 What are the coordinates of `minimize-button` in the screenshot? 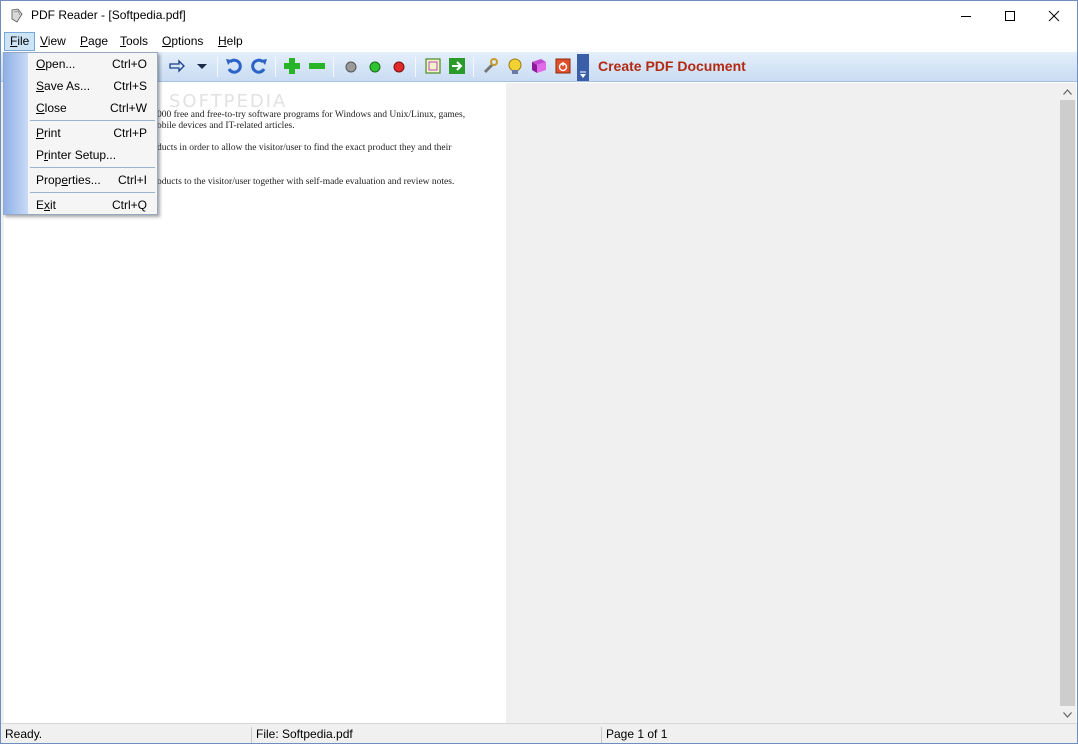 It's located at (966, 16).